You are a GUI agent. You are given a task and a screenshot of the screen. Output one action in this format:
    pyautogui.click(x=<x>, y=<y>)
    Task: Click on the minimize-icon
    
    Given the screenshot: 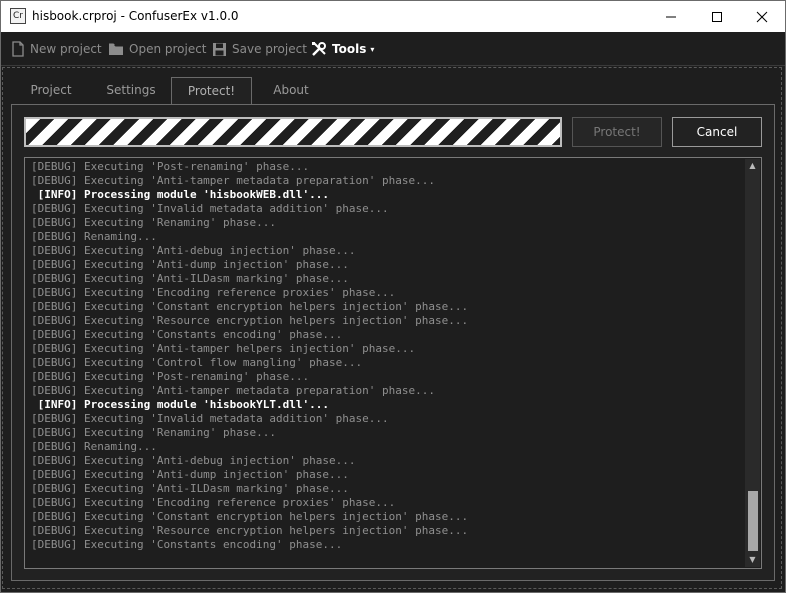 What is the action you would take?
    pyautogui.click(x=671, y=17)
    